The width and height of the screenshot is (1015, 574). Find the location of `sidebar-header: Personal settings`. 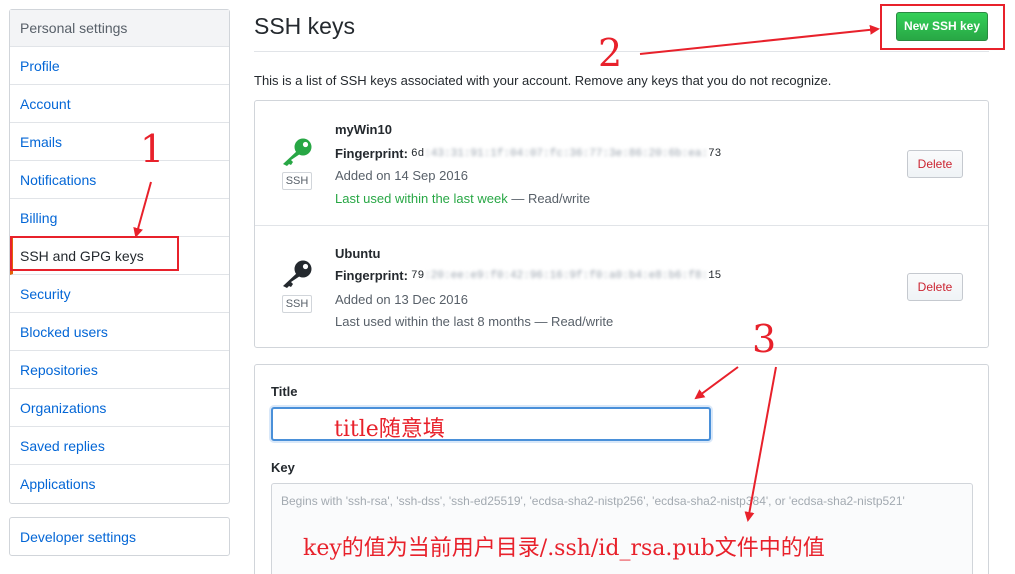

sidebar-header: Personal settings is located at coordinates (119, 28).